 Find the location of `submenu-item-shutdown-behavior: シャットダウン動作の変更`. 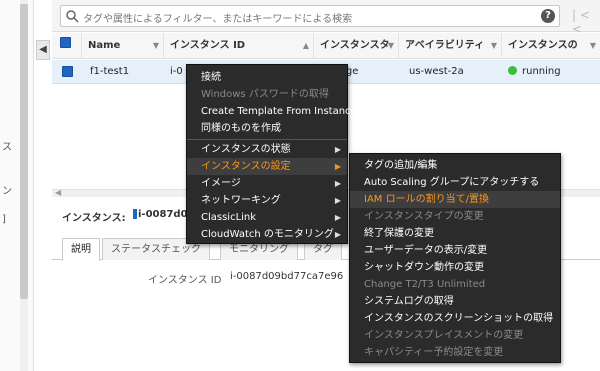

submenu-item-shutdown-behavior: シャットダウン動作の変更 is located at coordinates (455, 267).